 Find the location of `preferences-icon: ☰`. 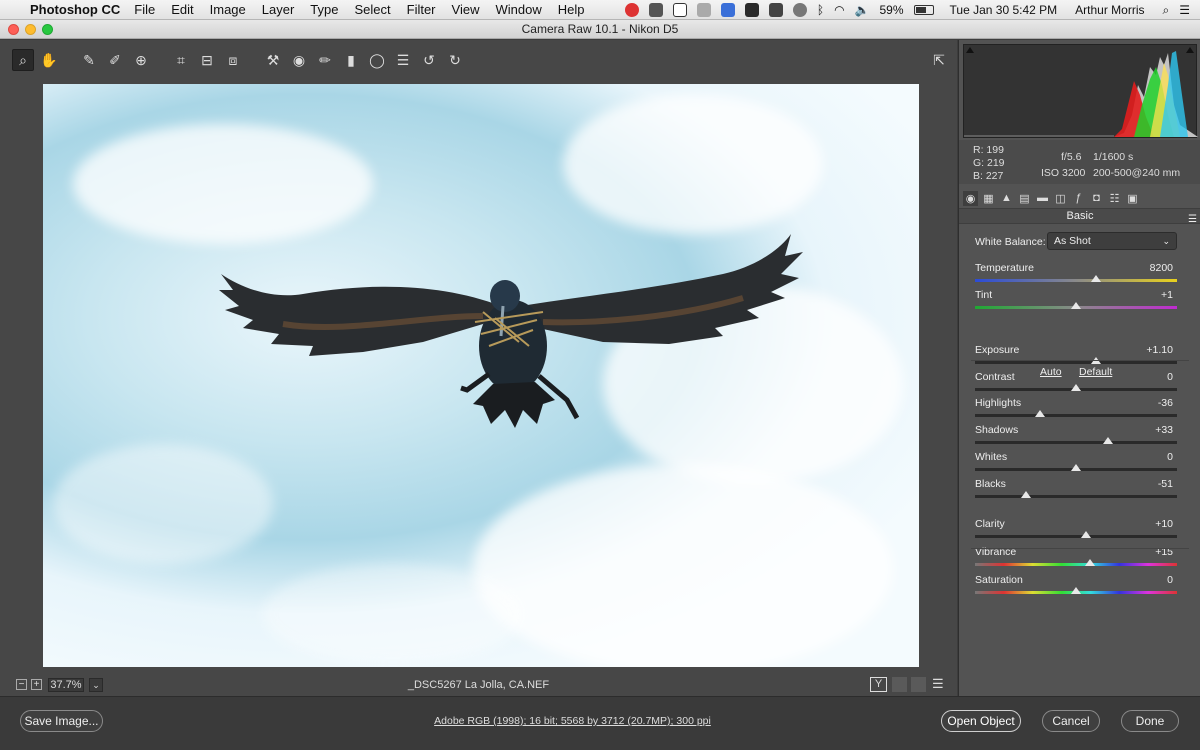

preferences-icon: ☰ is located at coordinates (403, 60).